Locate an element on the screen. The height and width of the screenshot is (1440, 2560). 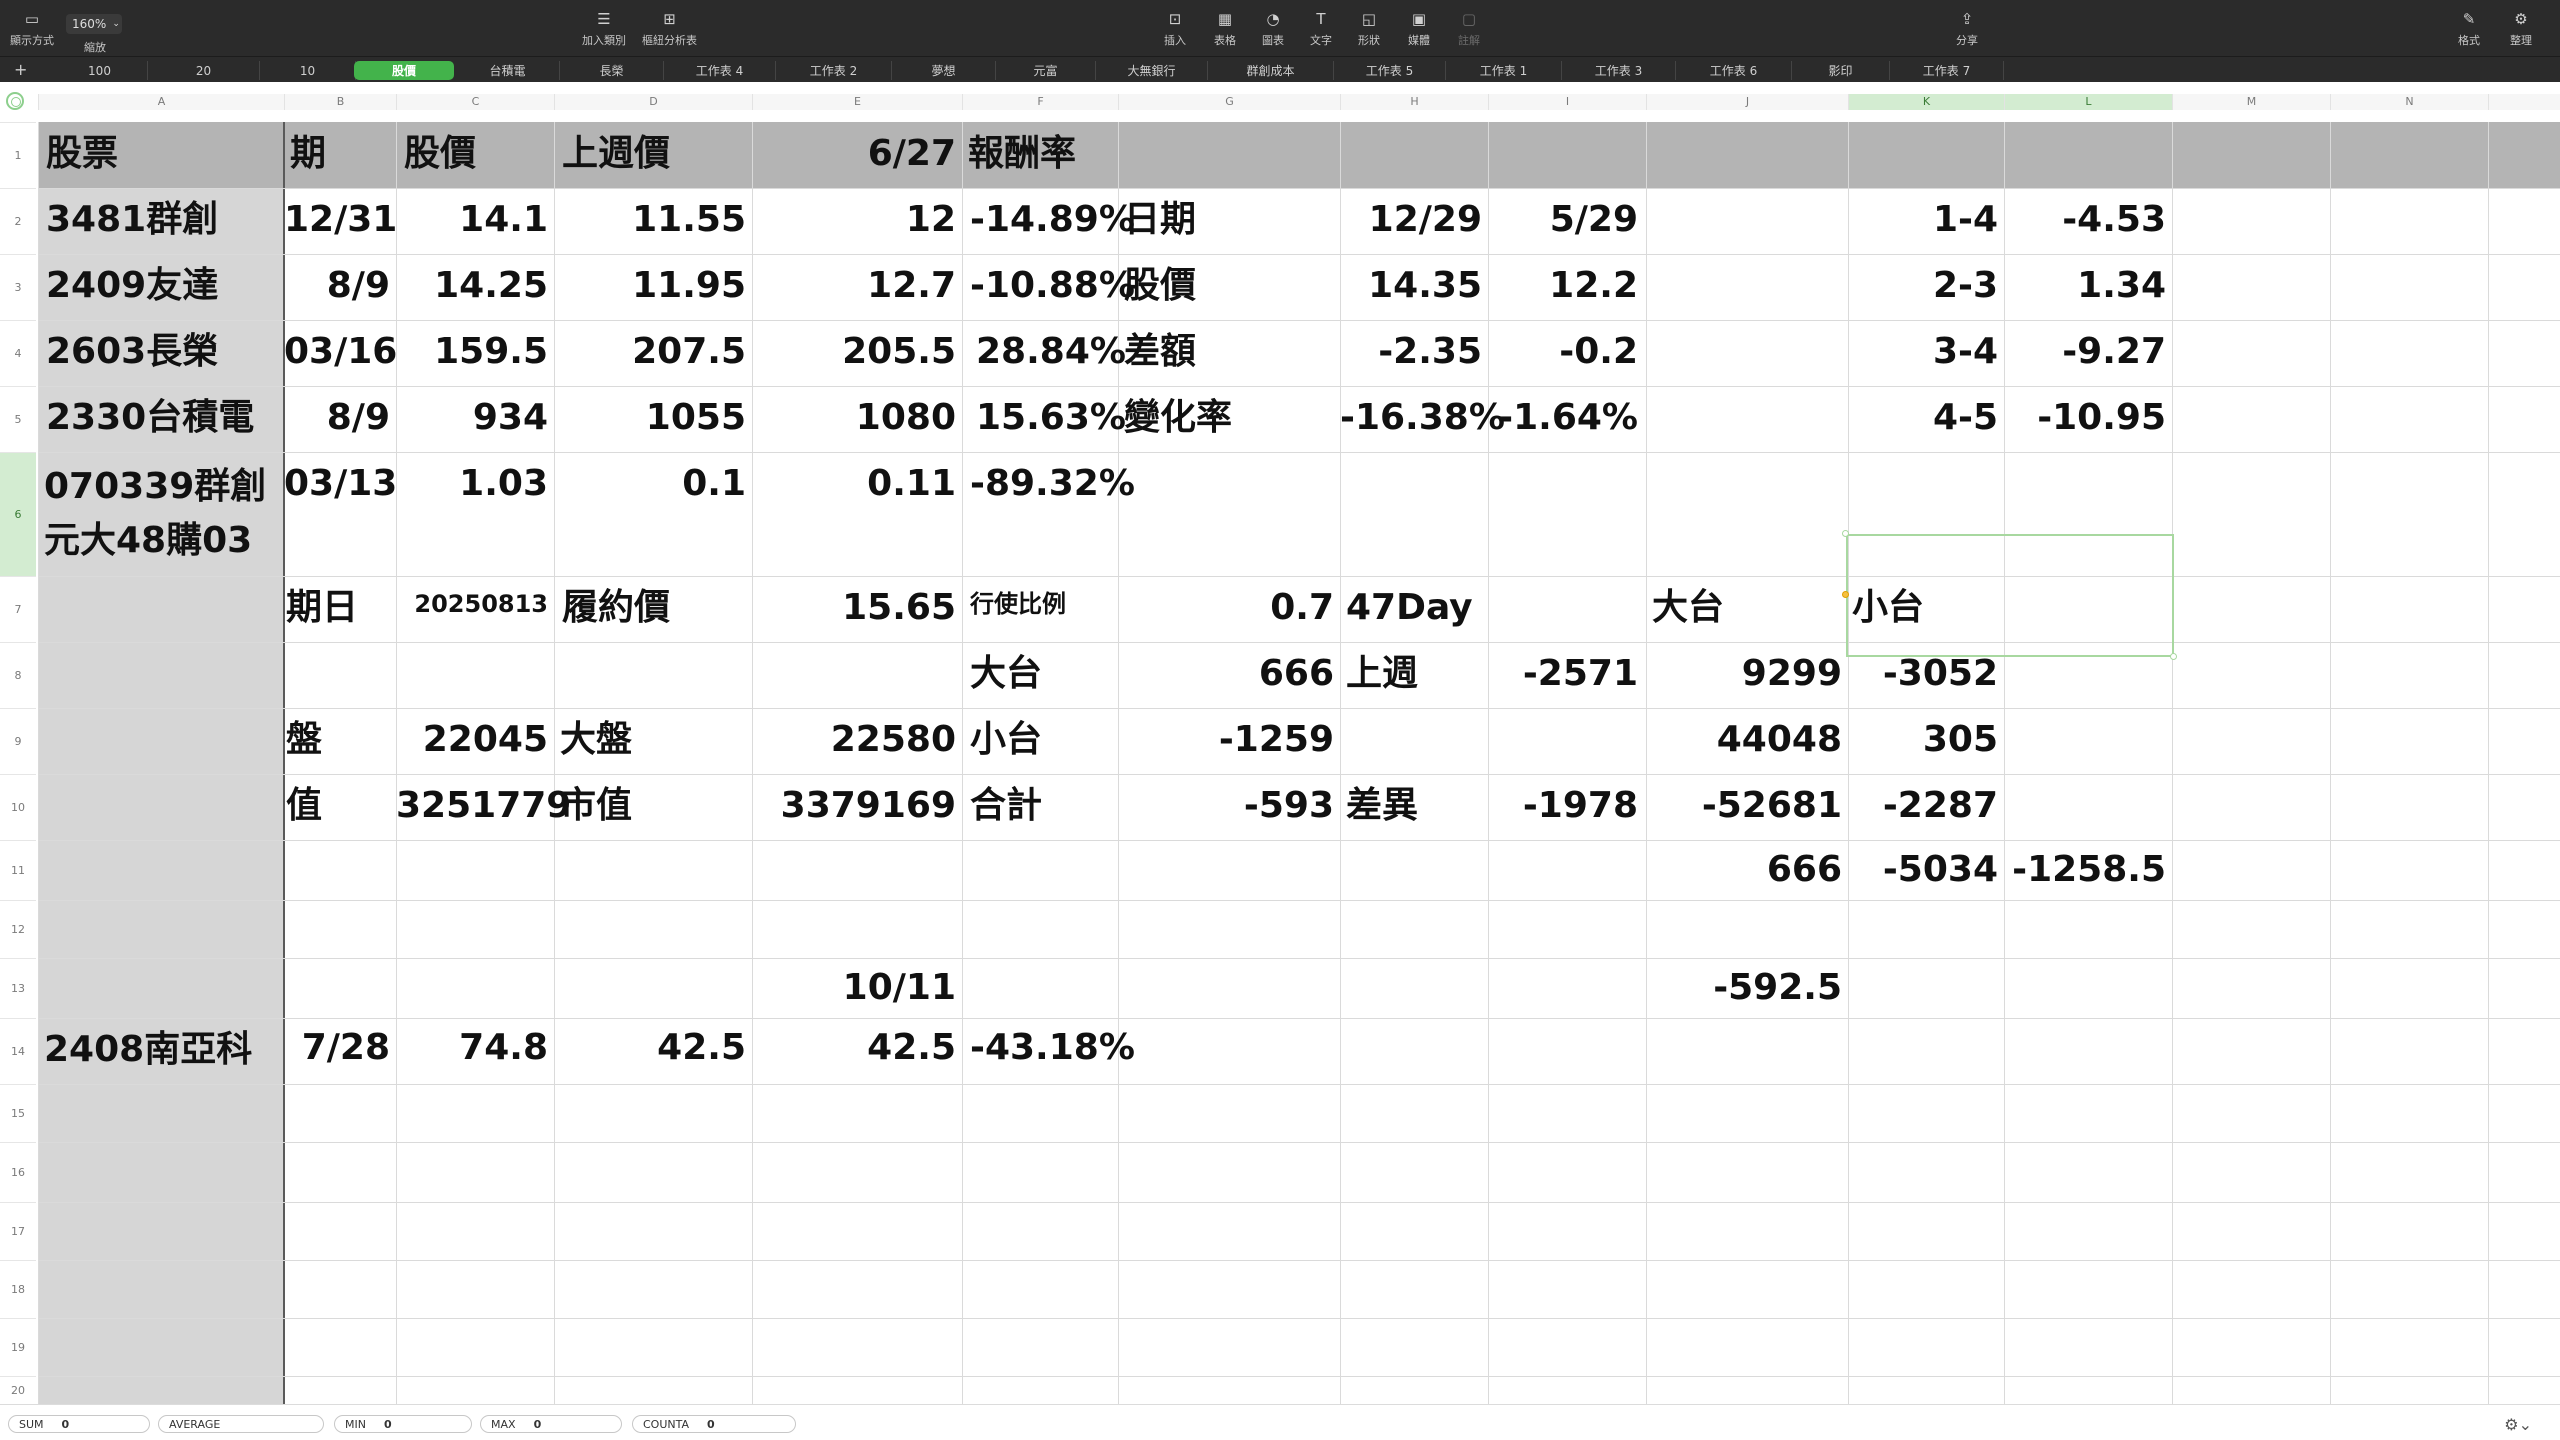
cell-g5: 變化率 is located at coordinates (1178, 418).